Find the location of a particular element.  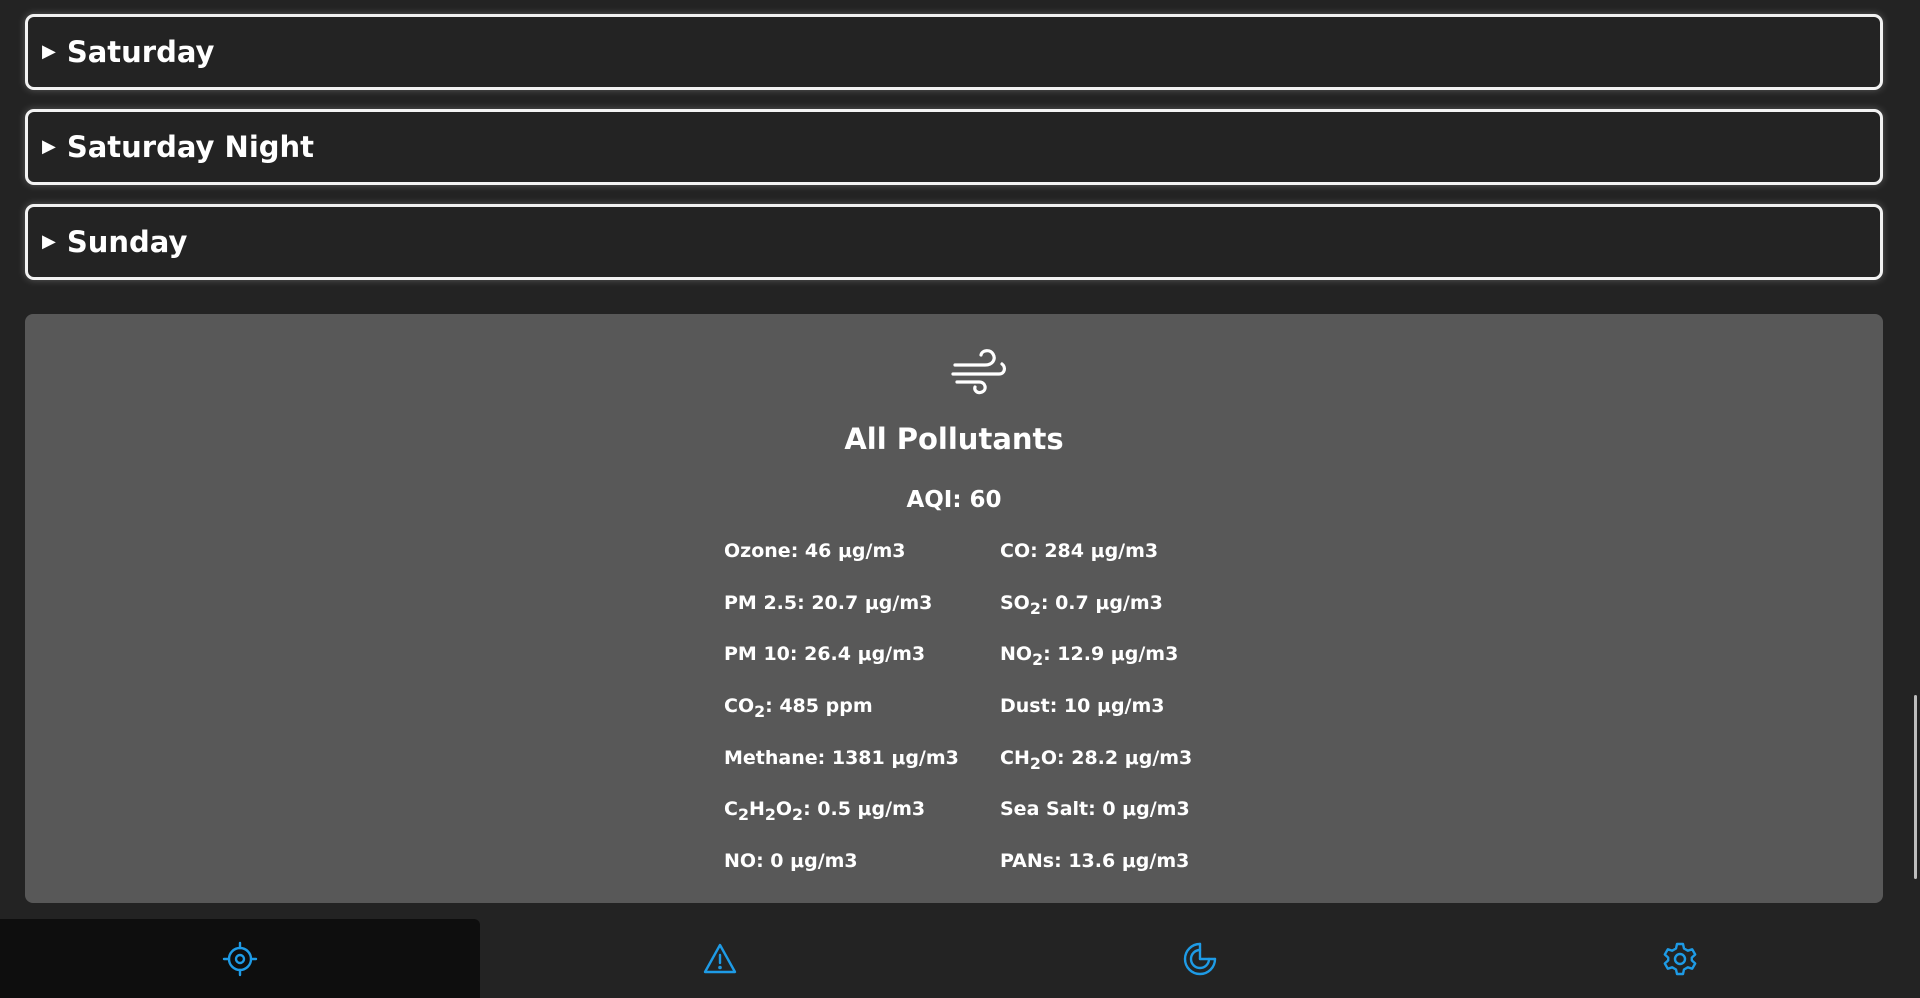

pollutant-co: CO: 284 μg/m3 is located at coordinates (1079, 551).